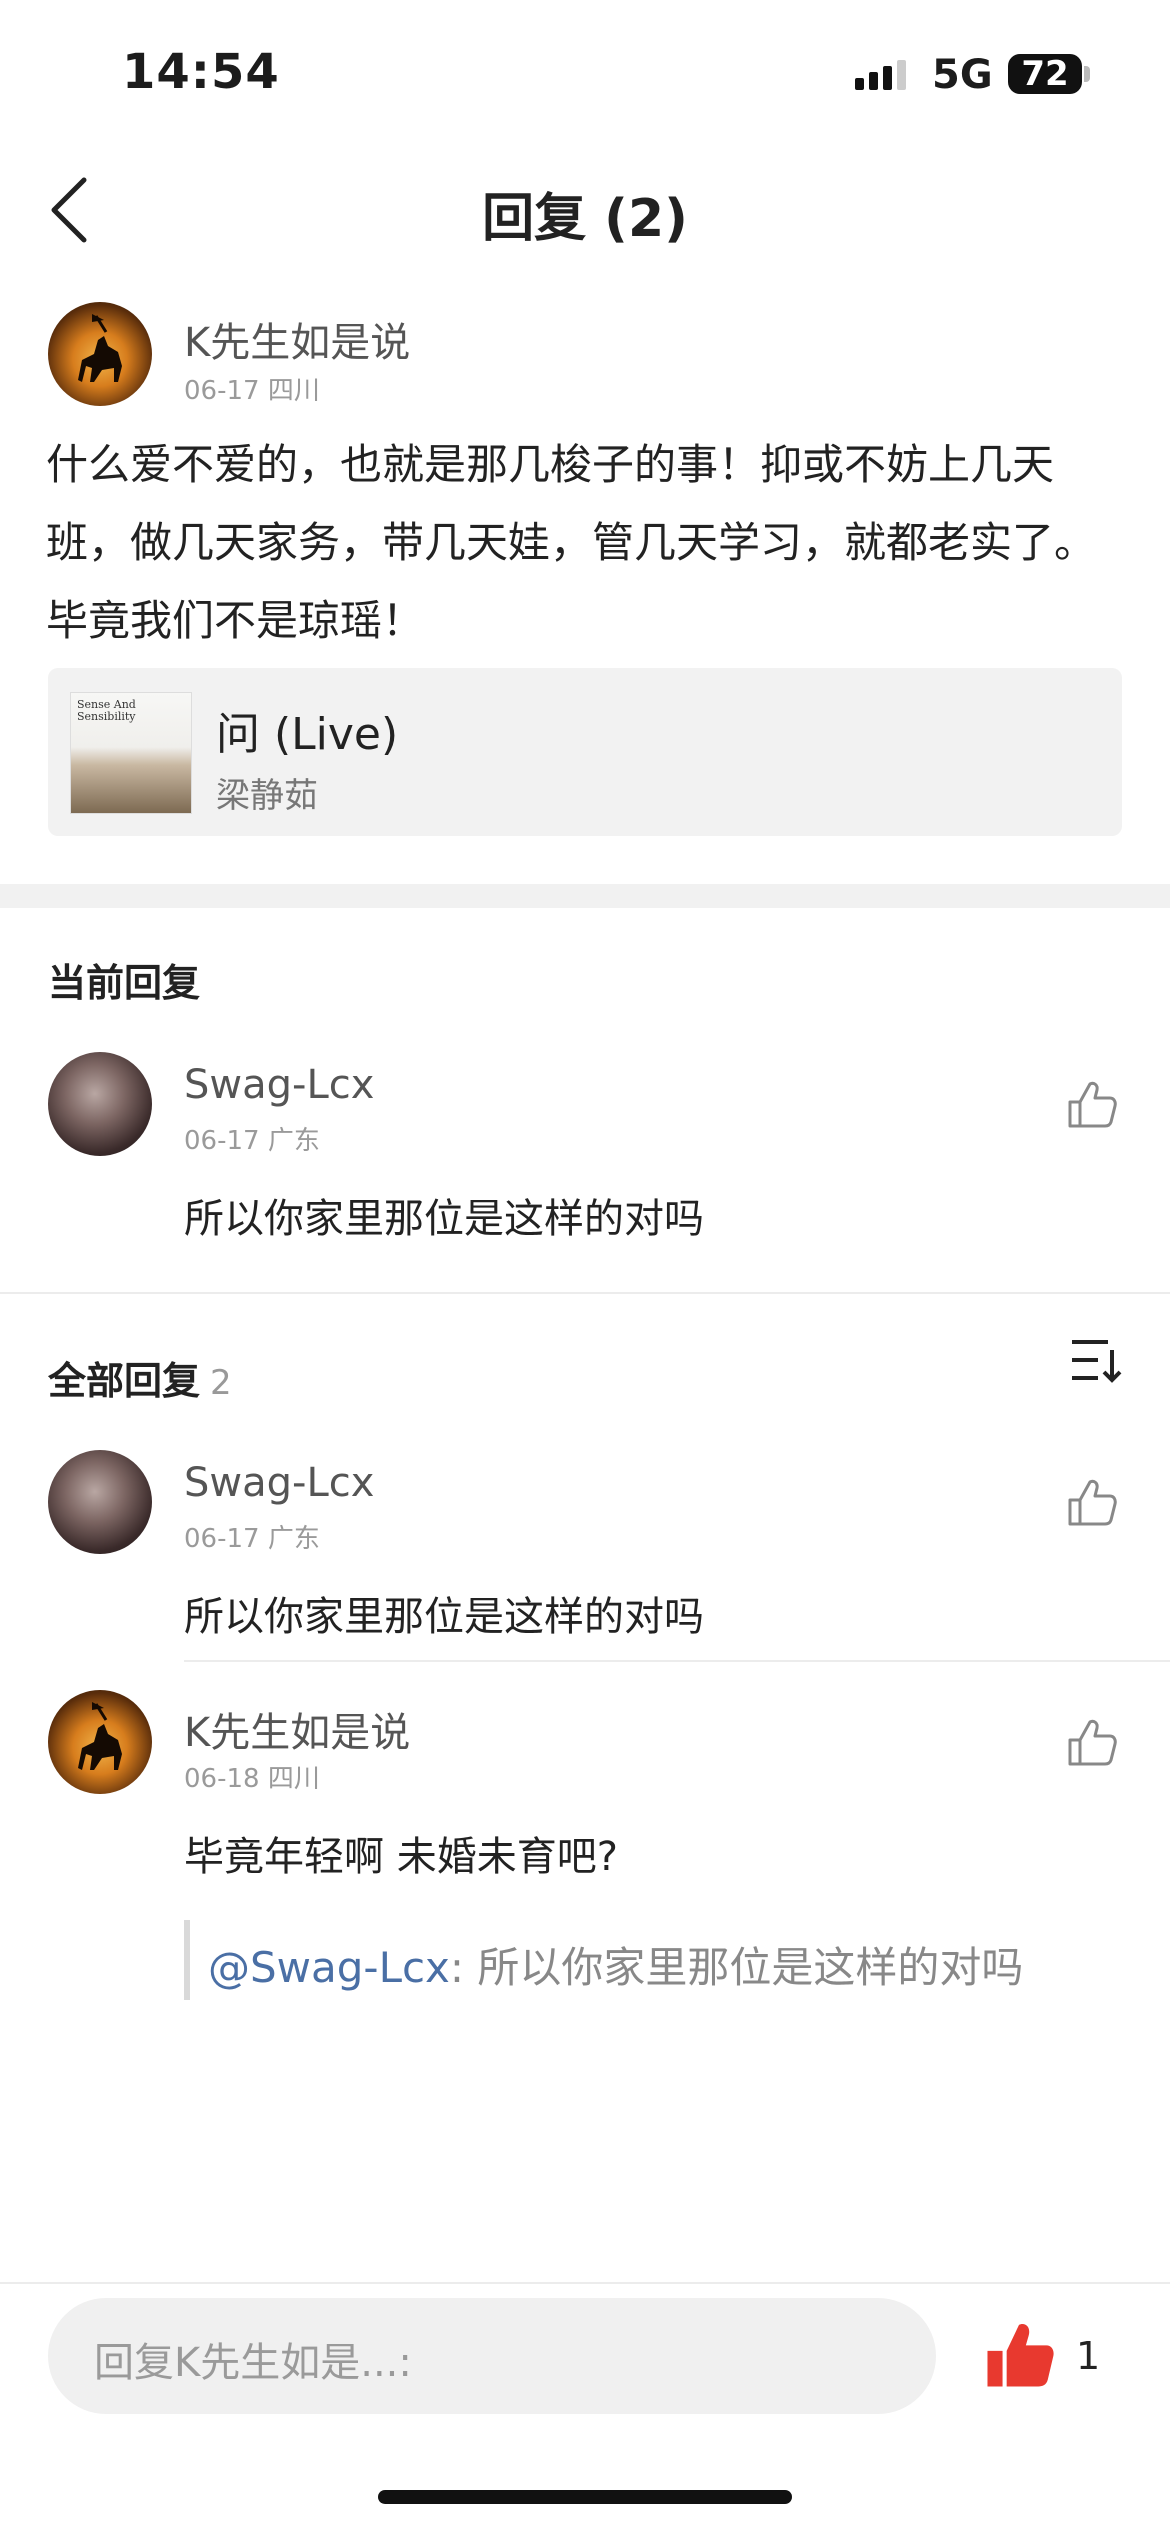 The height and width of the screenshot is (2532, 1170). What do you see at coordinates (1087, 74) in the screenshot?
I see `battery-tip` at bounding box center [1087, 74].